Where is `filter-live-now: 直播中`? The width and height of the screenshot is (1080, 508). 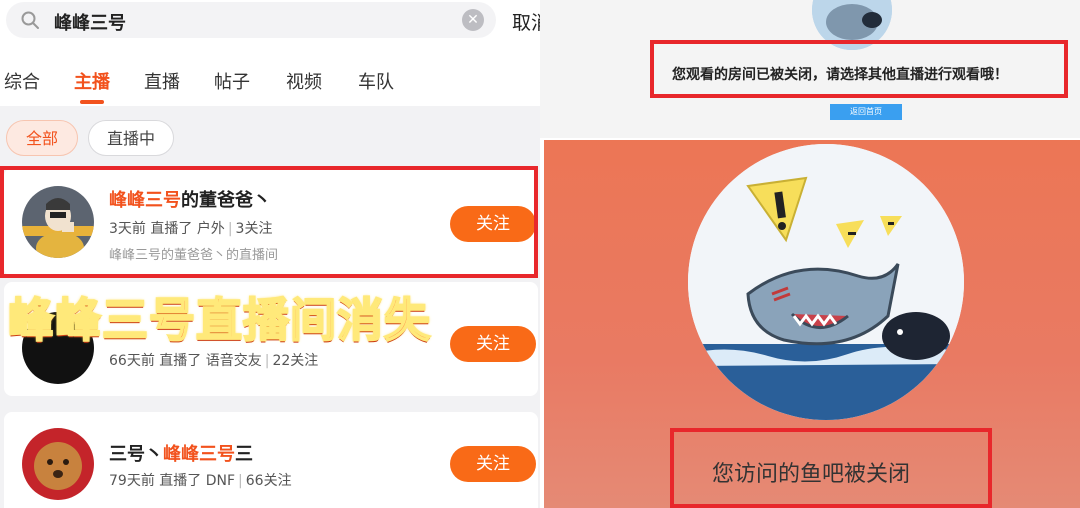
filter-live-now: 直播中 is located at coordinates (131, 138).